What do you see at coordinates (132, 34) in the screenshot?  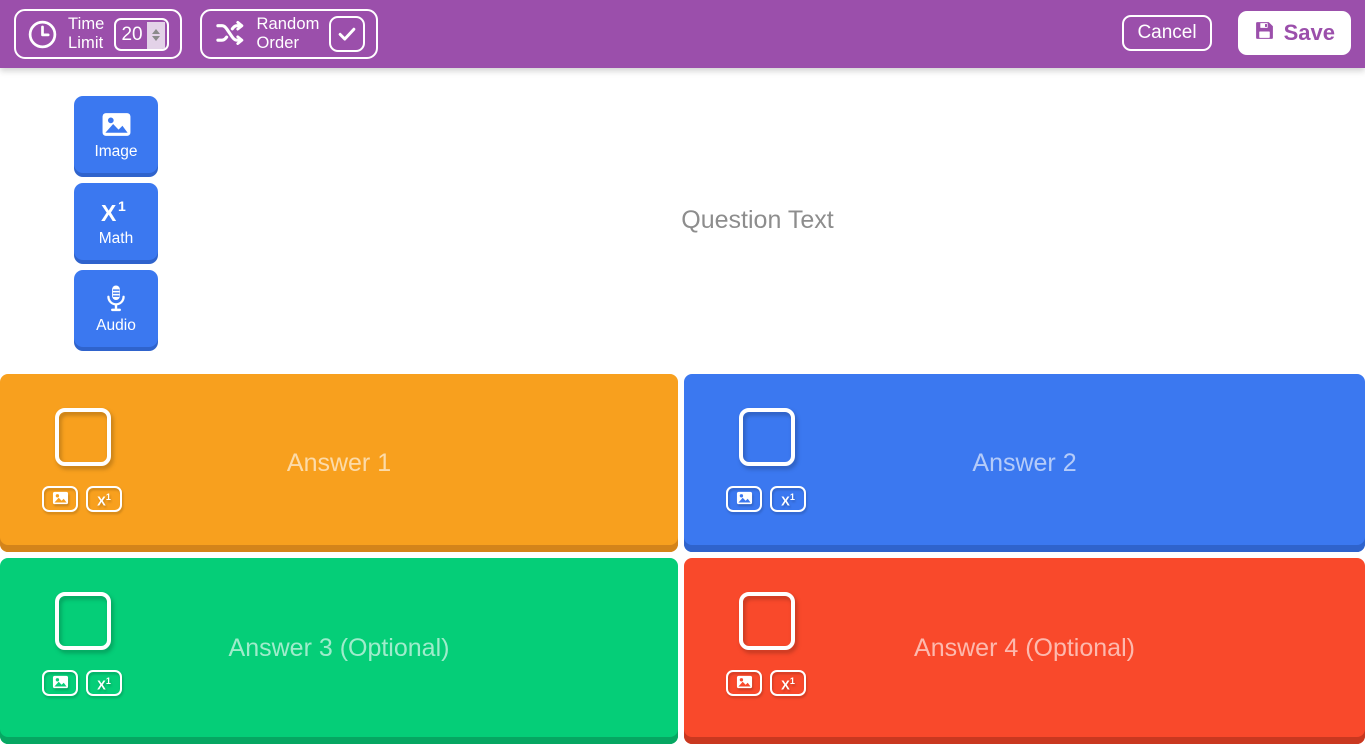 I see `time-limit-value: 20` at bounding box center [132, 34].